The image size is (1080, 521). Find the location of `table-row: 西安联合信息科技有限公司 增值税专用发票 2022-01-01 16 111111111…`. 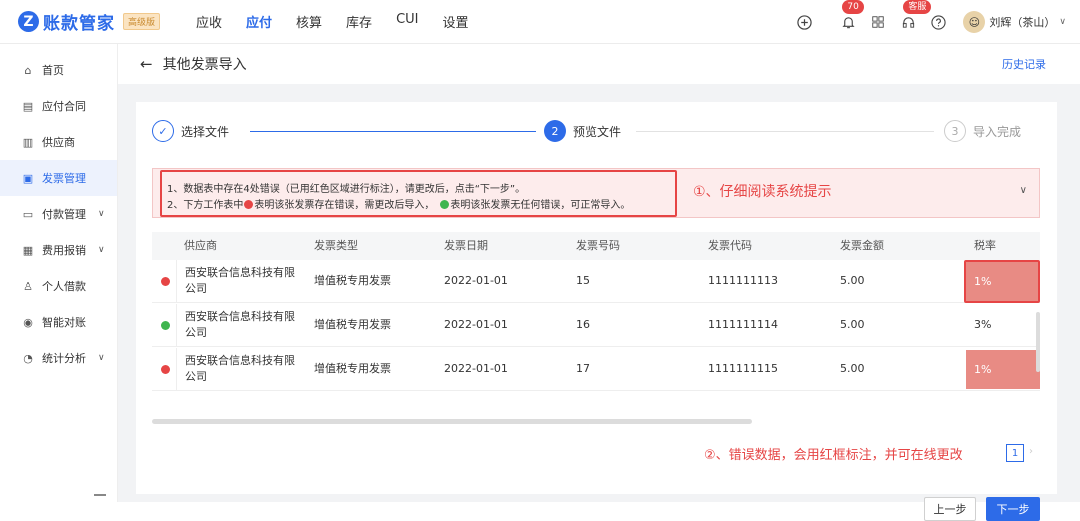

table-row: 西安联合信息科技有限公司 增值税专用发票 2022-01-01 16 111111111… is located at coordinates (596, 325).